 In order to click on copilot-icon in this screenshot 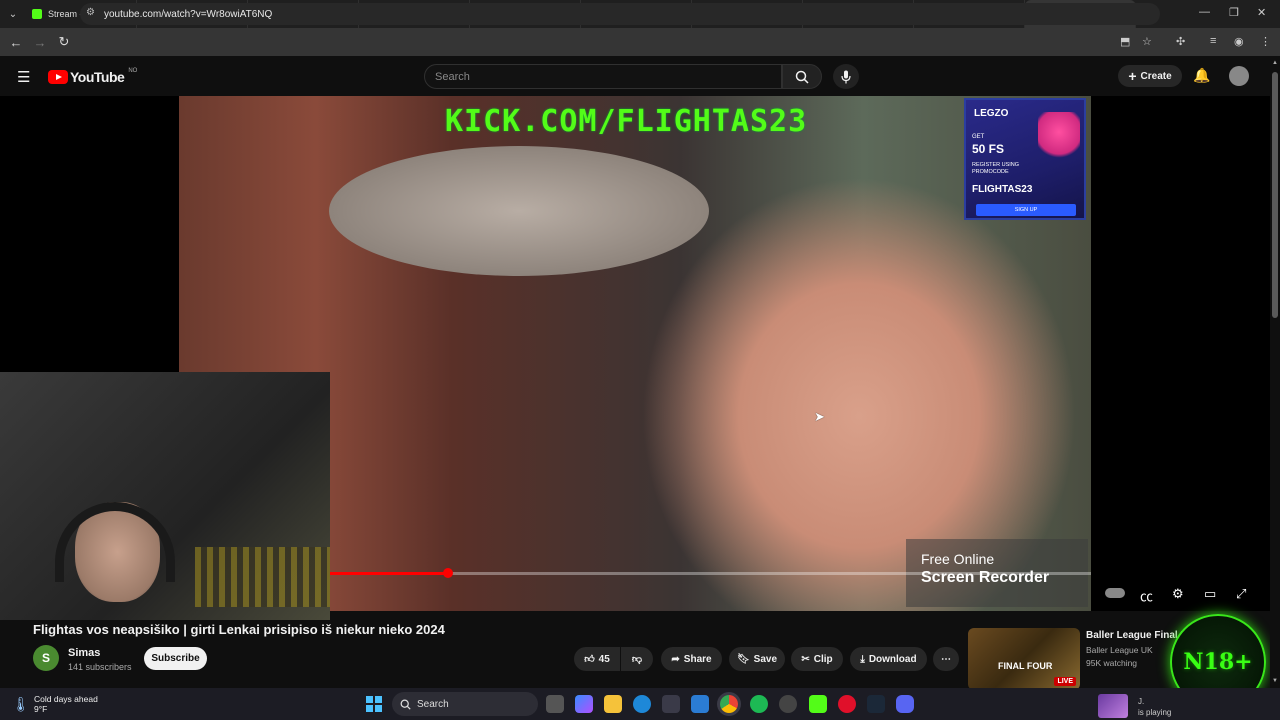, I will do `click(584, 704)`.